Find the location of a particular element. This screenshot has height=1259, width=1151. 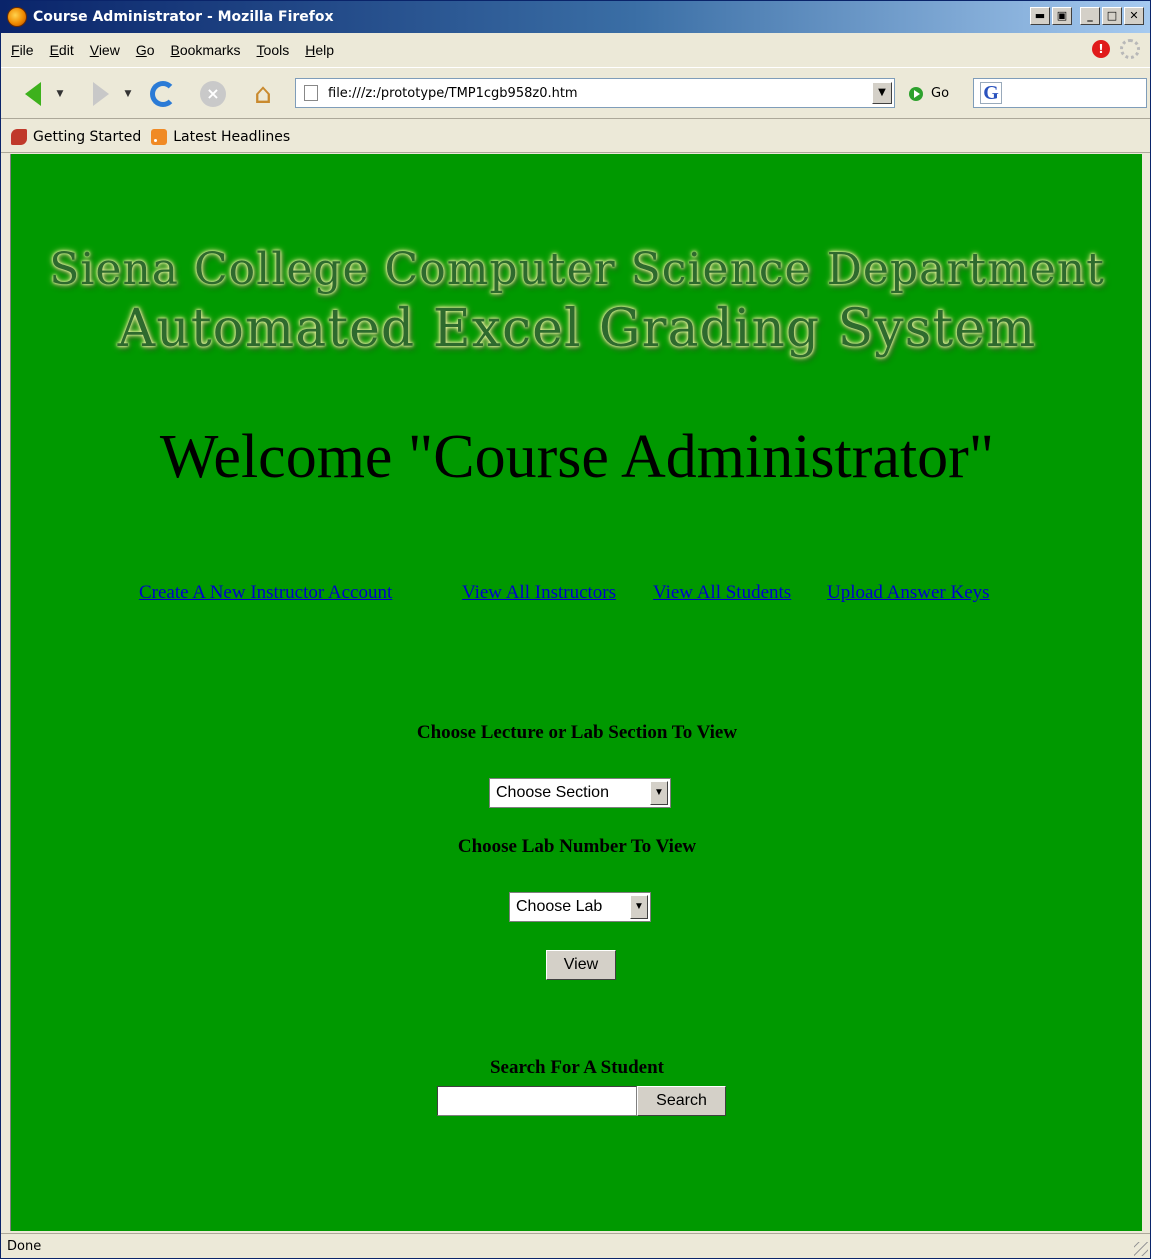

view-button: View is located at coordinates (581, 965).